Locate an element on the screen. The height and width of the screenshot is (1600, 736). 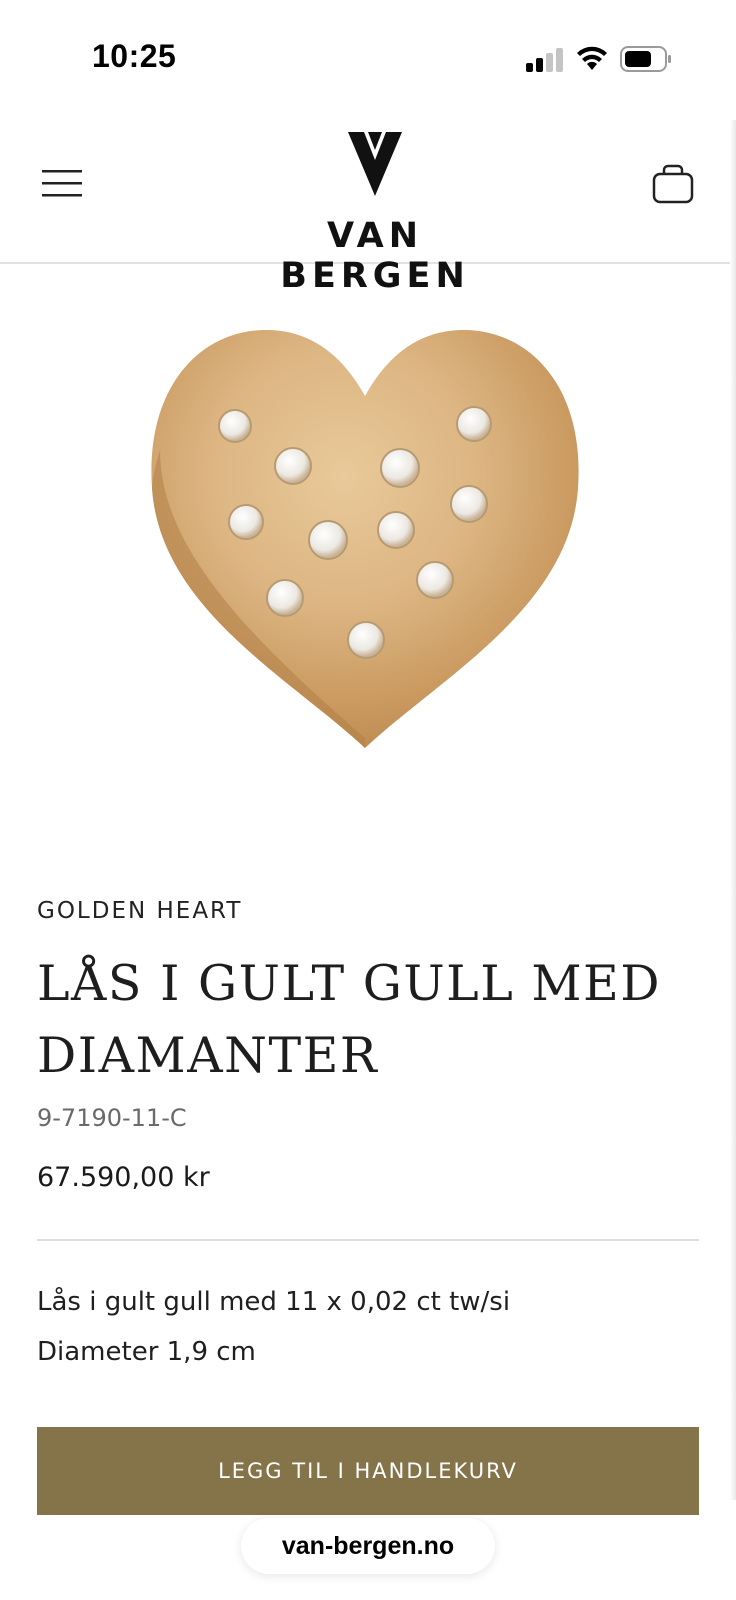
scrollbar-edge is located at coordinates (733, 810).